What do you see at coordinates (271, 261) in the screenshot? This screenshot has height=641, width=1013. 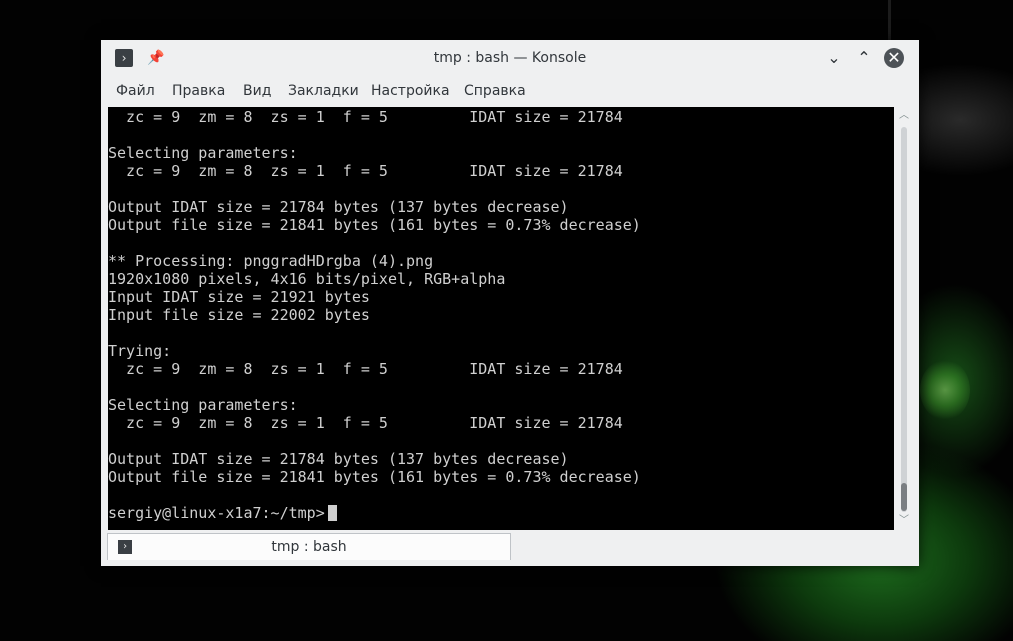 I see `terminal-line: ** Processing: pnggradHDrgba (4).png` at bounding box center [271, 261].